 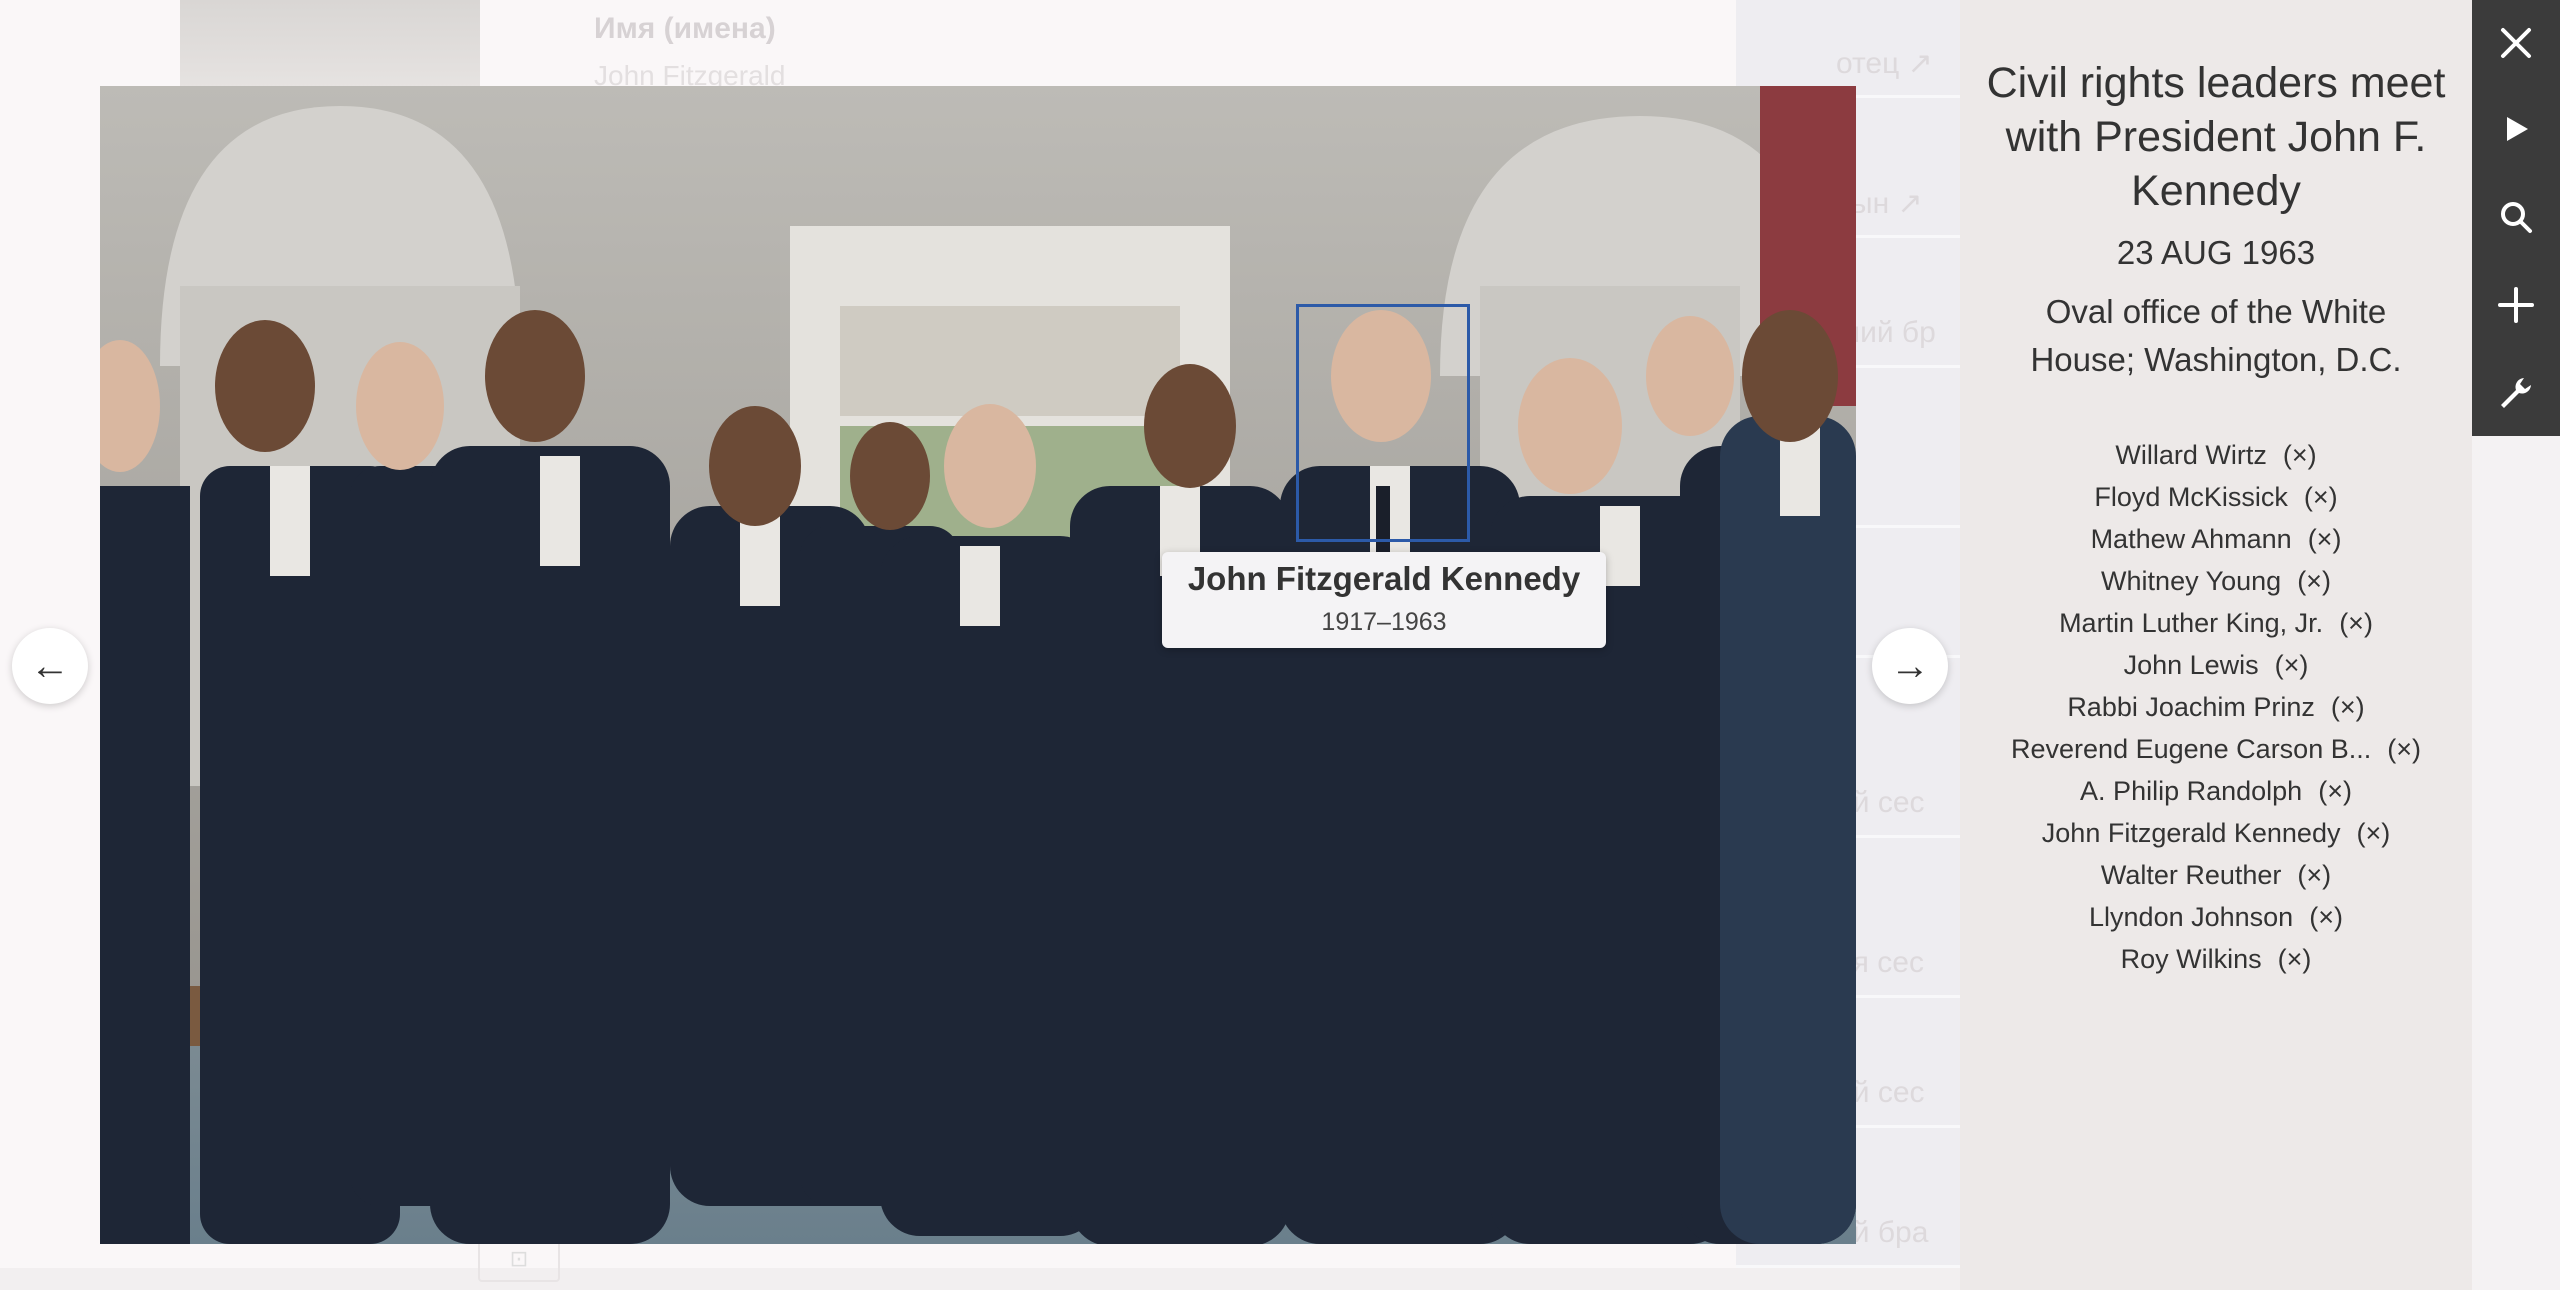 I want to click on face-tag-box, so click(x=1383, y=423).